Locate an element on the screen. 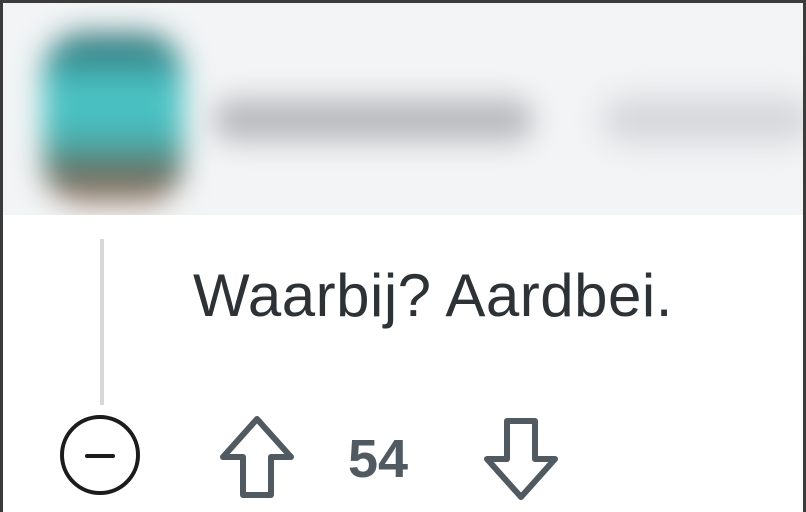 The image size is (806, 512). downvote-button is located at coordinates (521, 458).